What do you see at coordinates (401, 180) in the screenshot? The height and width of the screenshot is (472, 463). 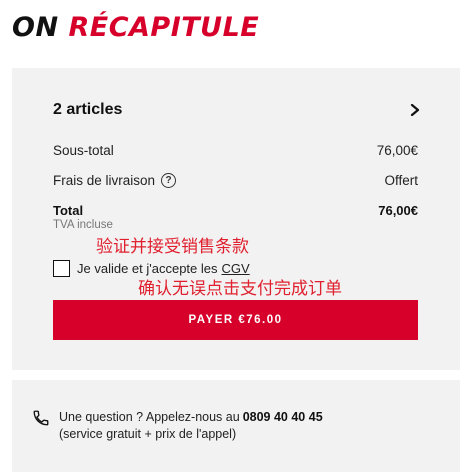 I see `delivery-value: Offert` at bounding box center [401, 180].